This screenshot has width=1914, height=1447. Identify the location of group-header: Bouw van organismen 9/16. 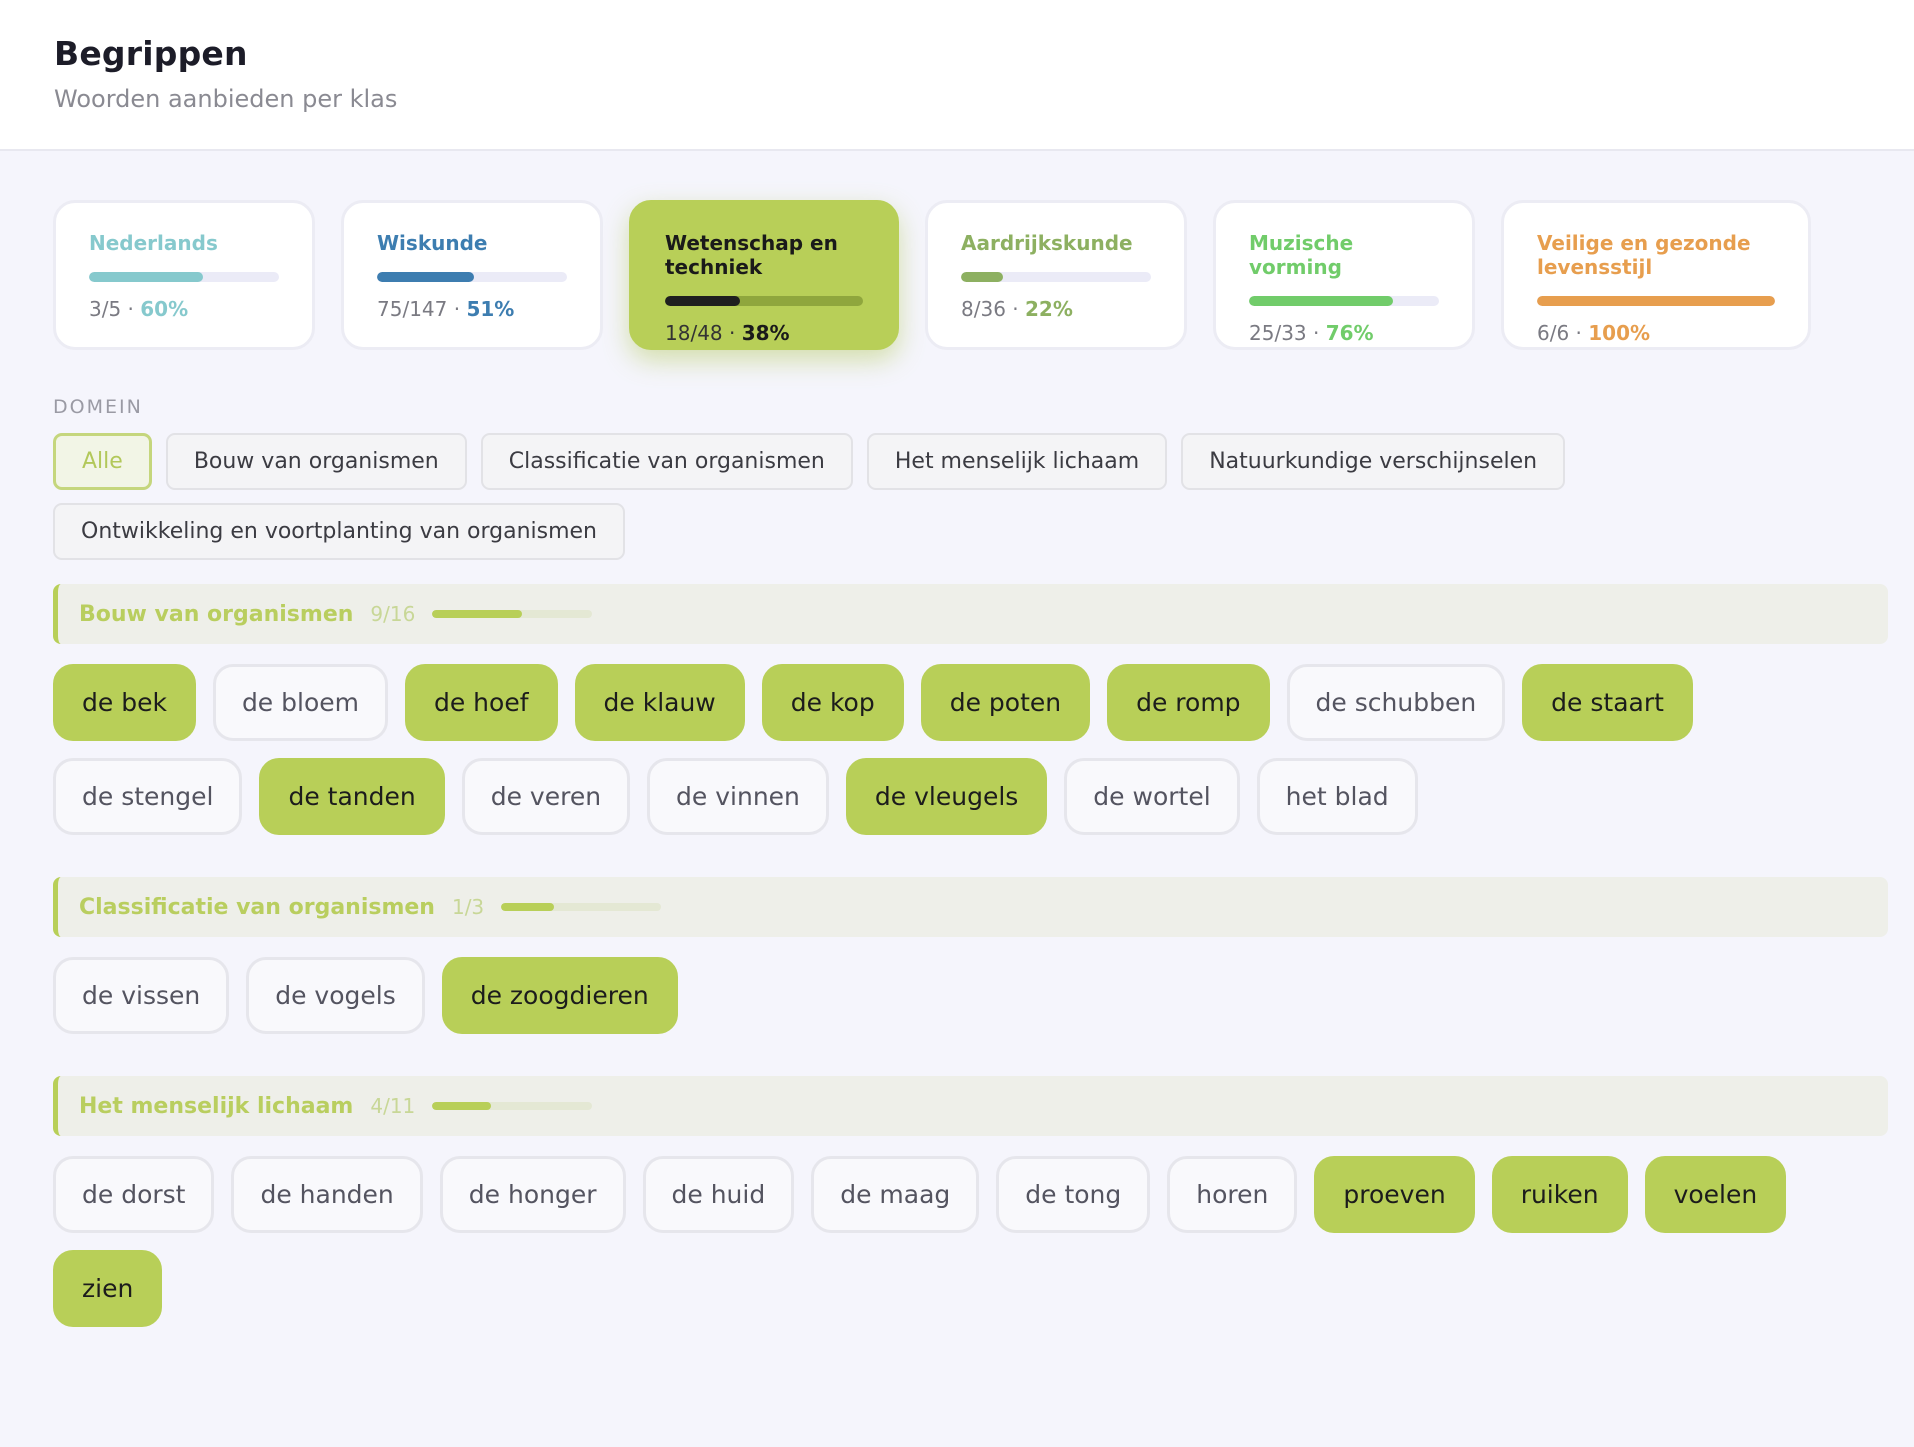
(970, 614).